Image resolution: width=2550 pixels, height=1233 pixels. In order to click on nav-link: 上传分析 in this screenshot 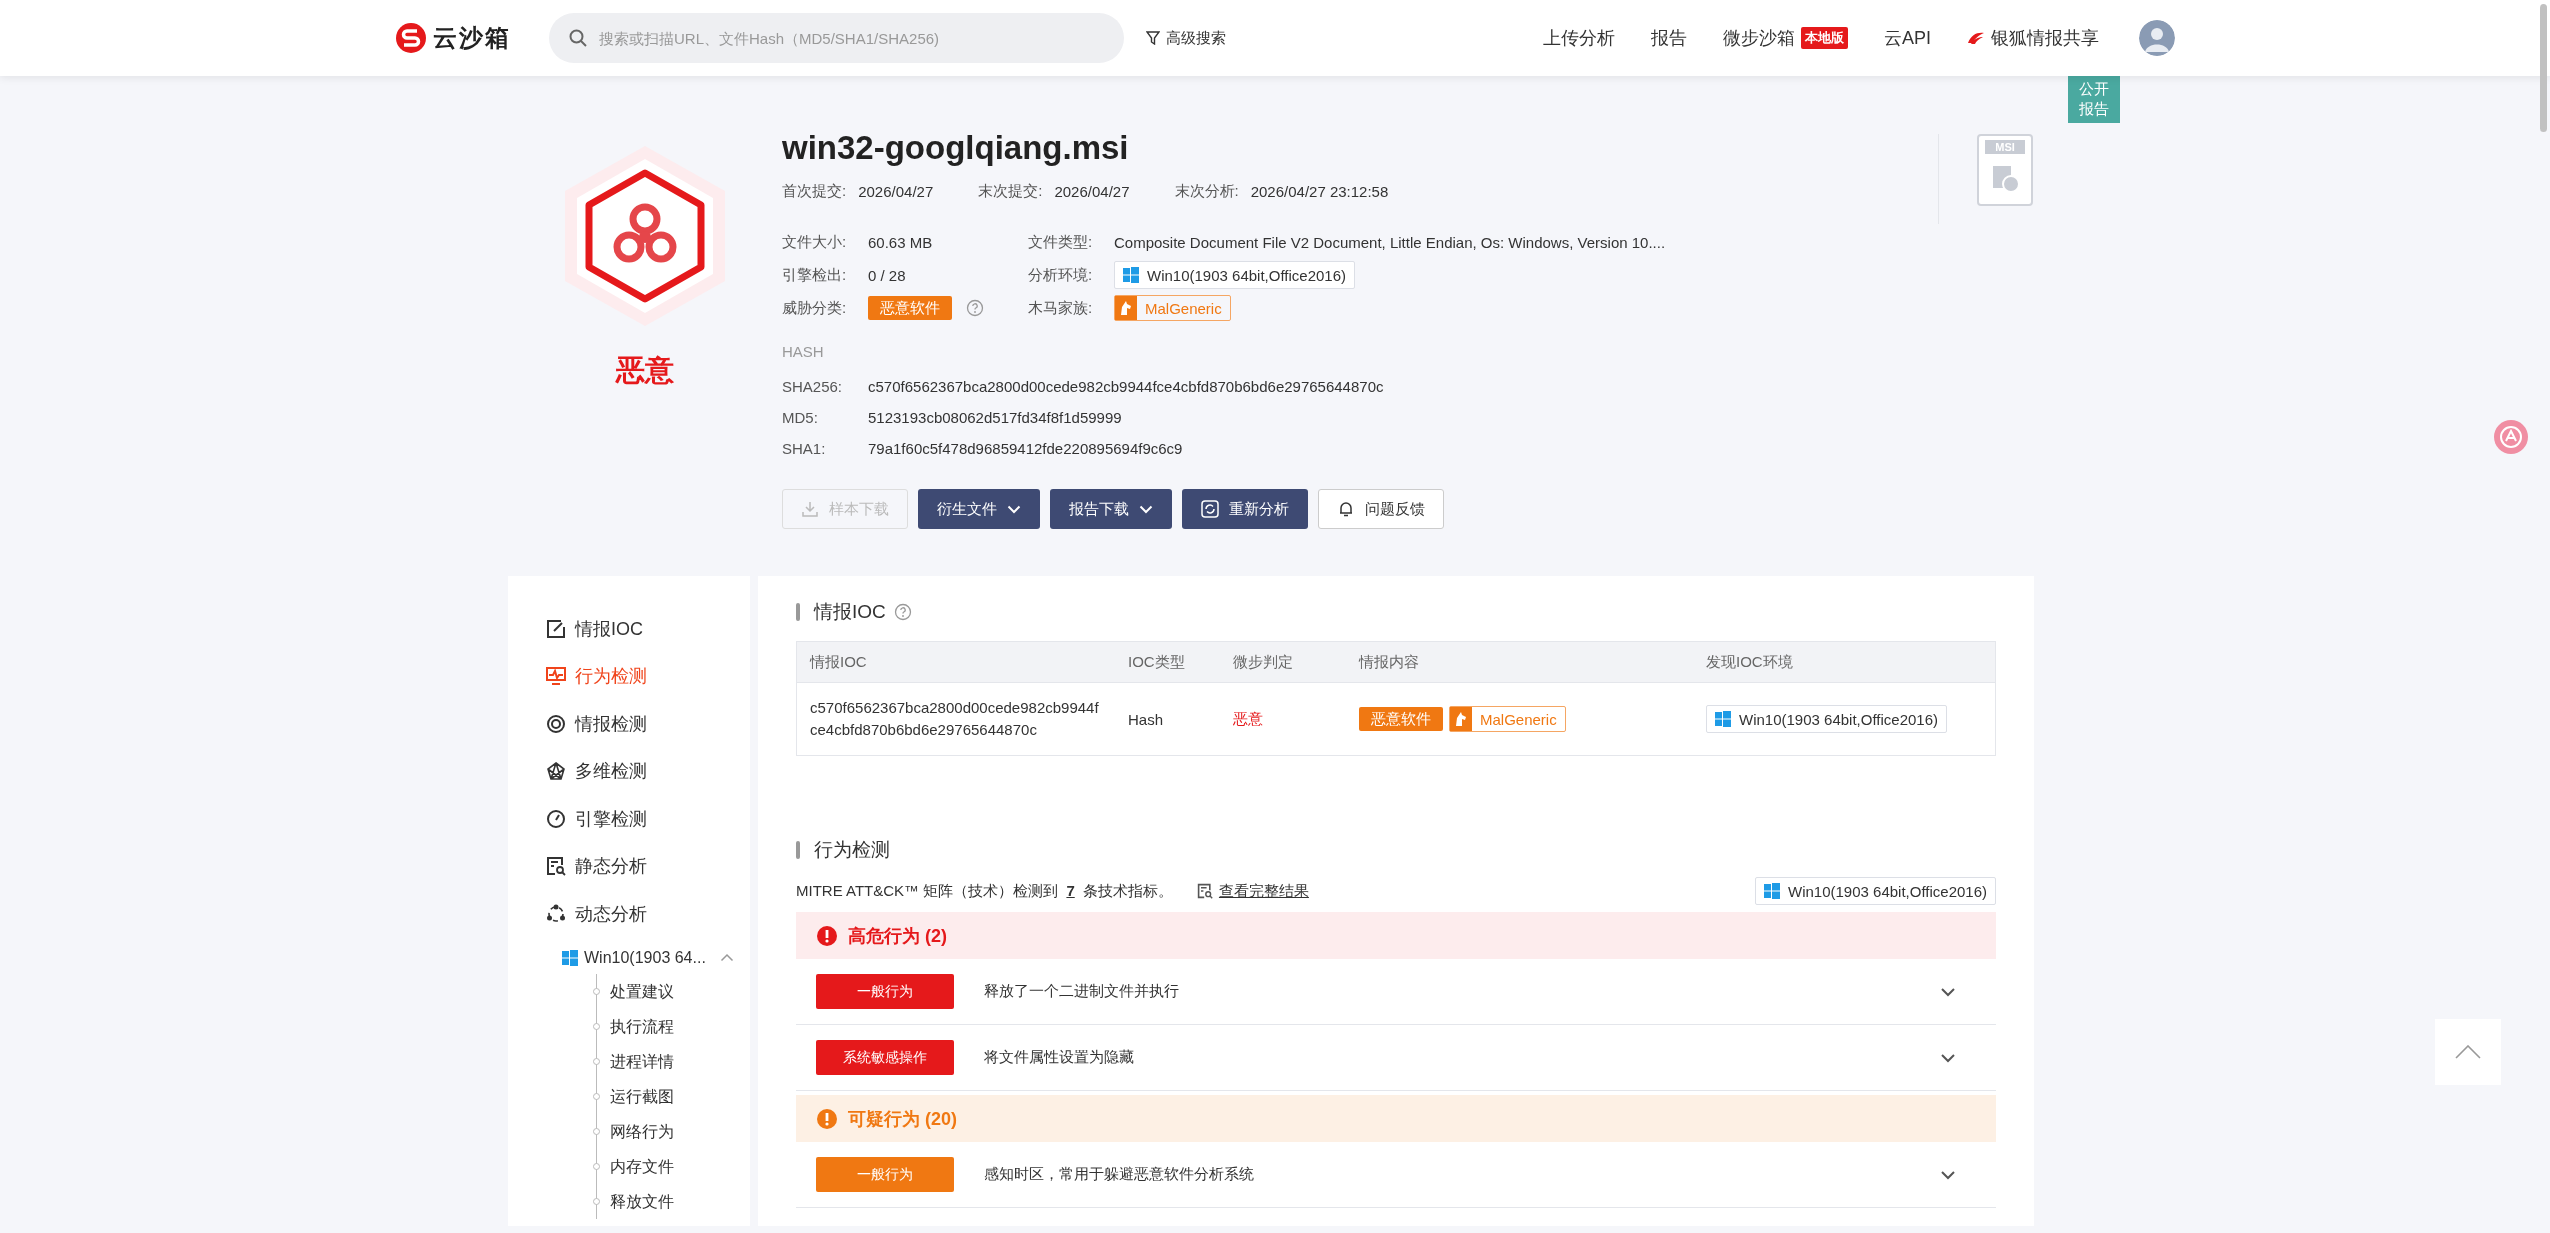, I will do `click(1579, 38)`.